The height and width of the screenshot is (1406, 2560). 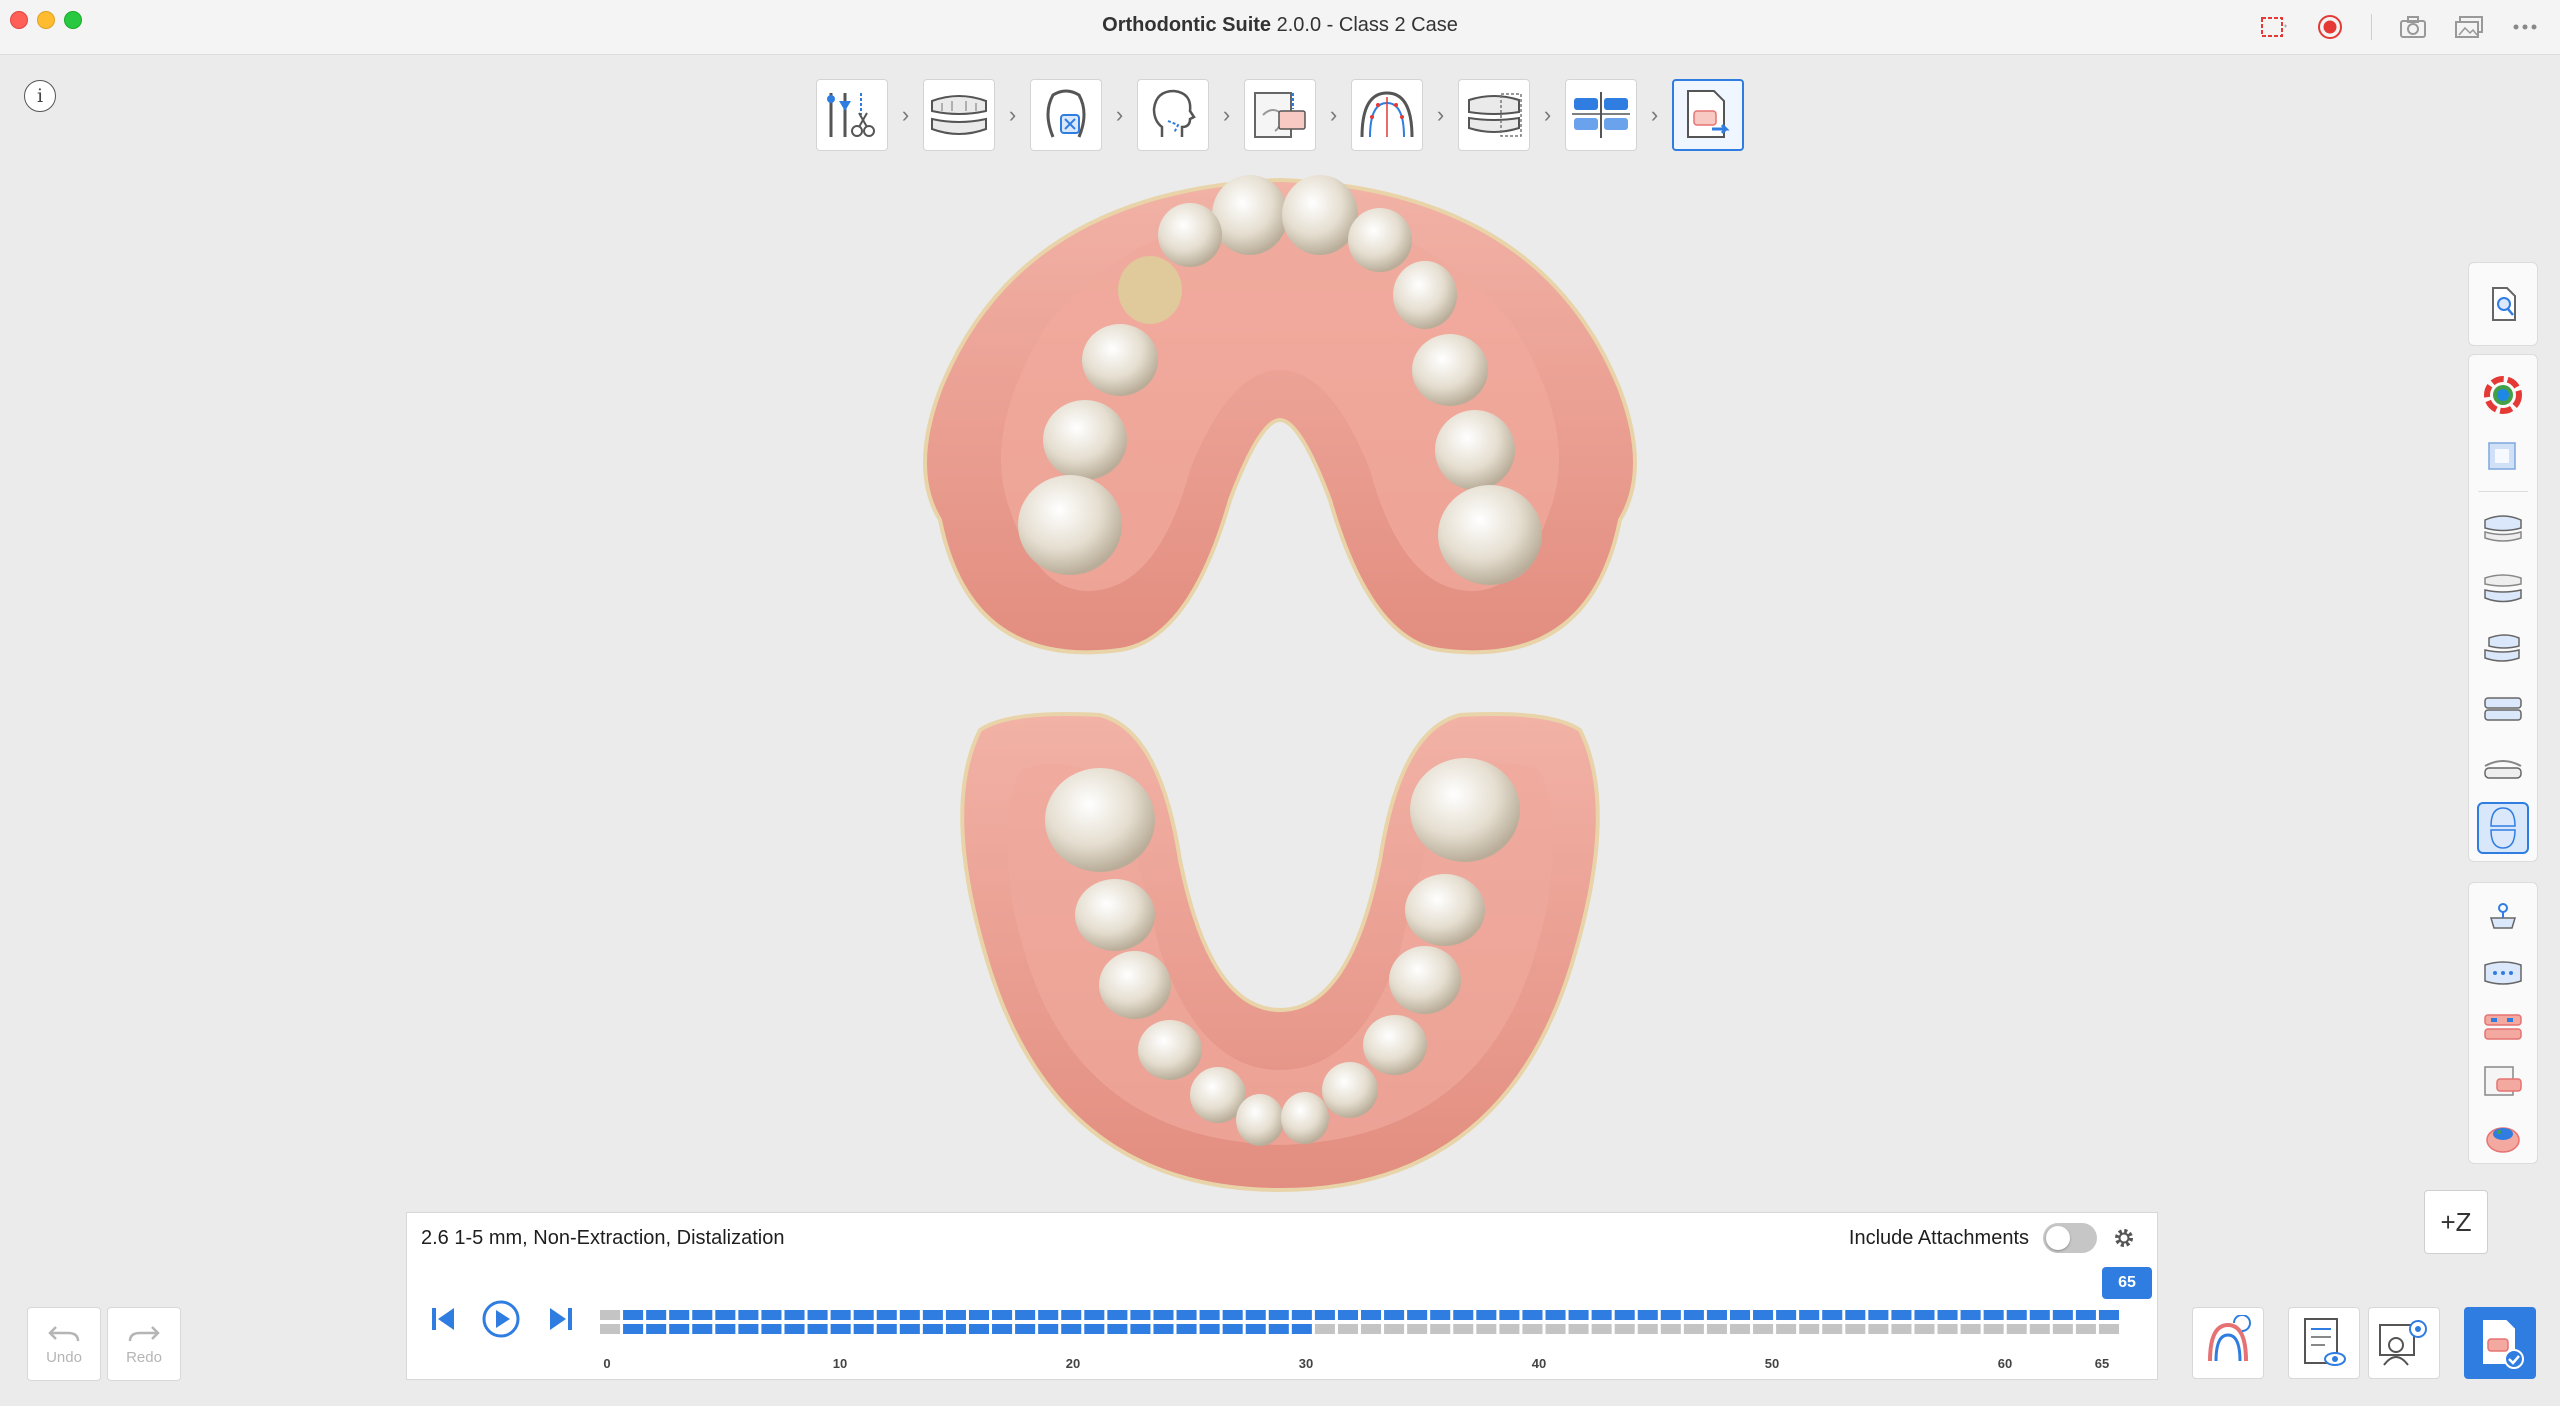 What do you see at coordinates (561, 1319) in the screenshot?
I see `skip-to-end-button` at bounding box center [561, 1319].